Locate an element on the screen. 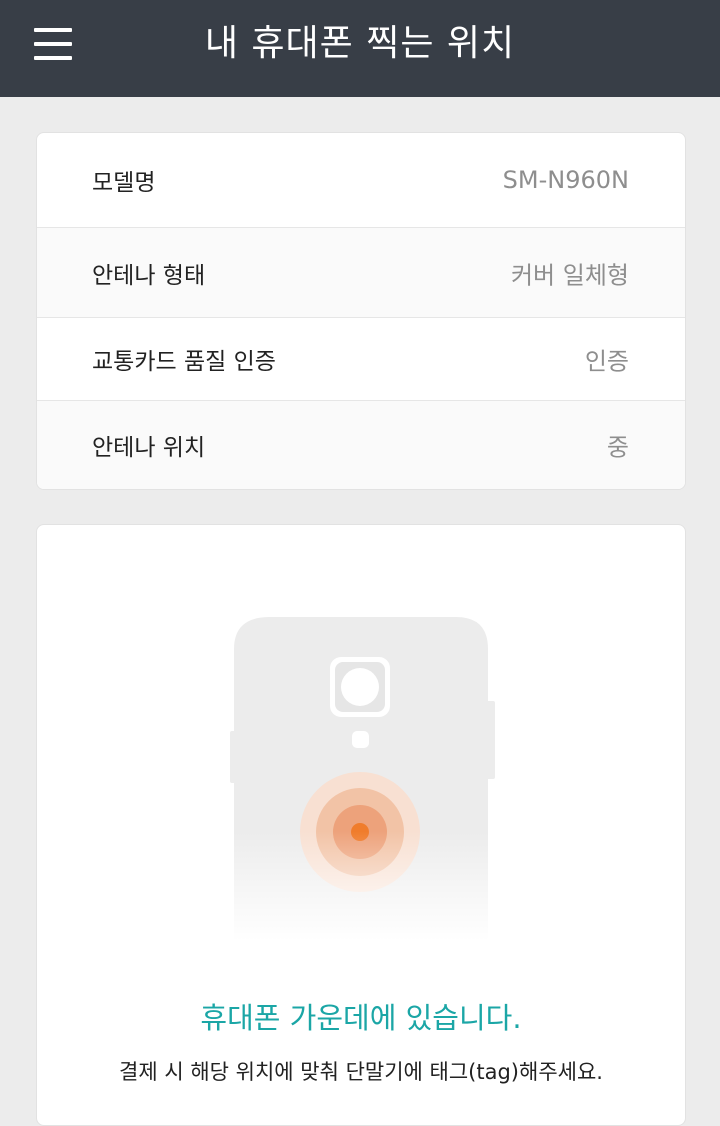  info-row-antenna-position: 안테나 위치 중 is located at coordinates (361, 445).